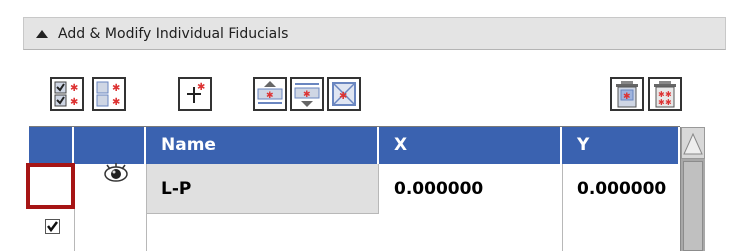  Describe the element at coordinates (51, 145) in the screenshot. I see `column-header-select` at that location.